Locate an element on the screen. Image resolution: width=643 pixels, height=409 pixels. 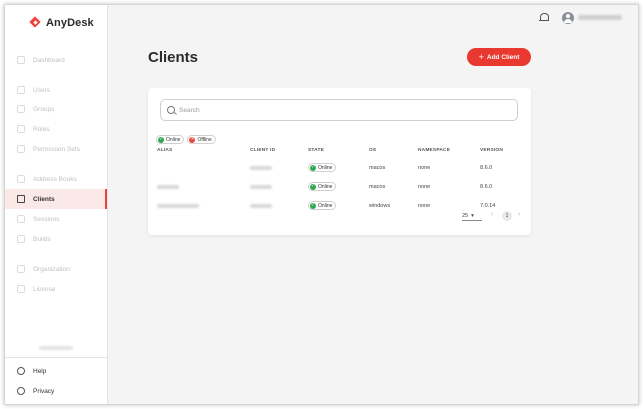
sidebar-item-privacy: Privacy is located at coordinates (56, 391).